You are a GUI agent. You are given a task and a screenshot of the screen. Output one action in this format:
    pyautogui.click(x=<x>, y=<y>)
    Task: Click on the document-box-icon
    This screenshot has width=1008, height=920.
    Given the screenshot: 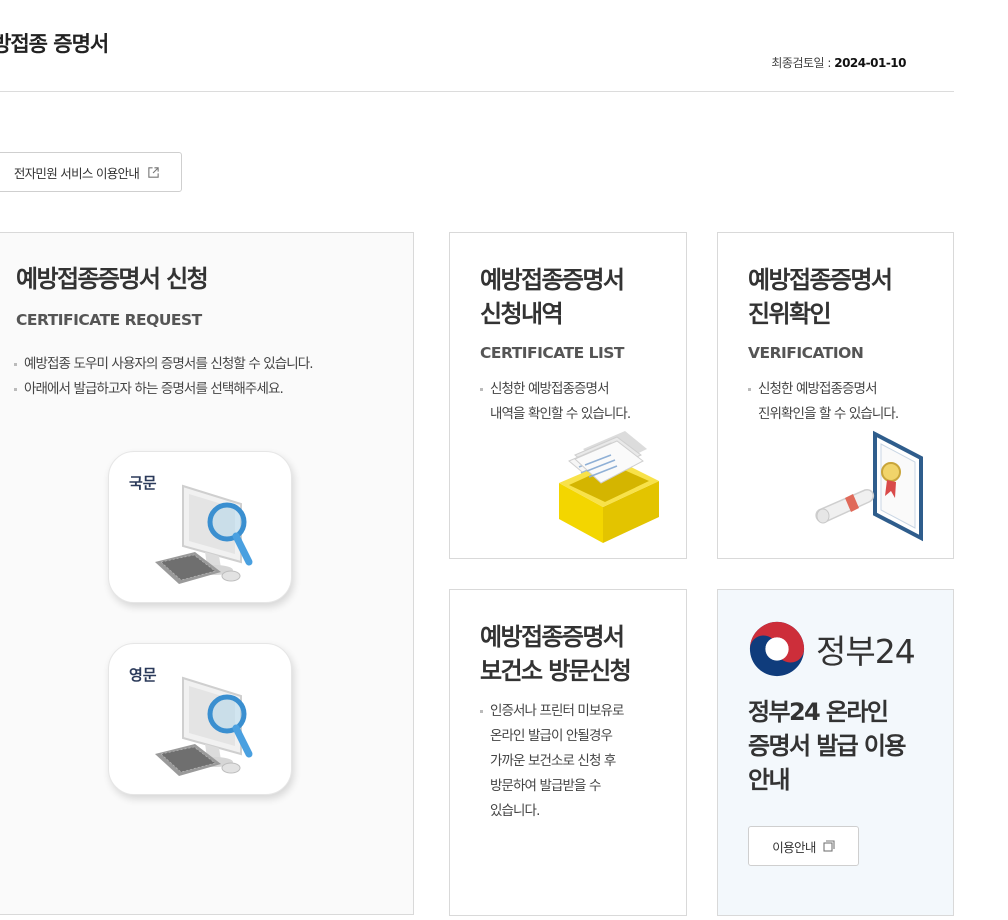 What is the action you would take?
    pyautogui.click(x=609, y=487)
    